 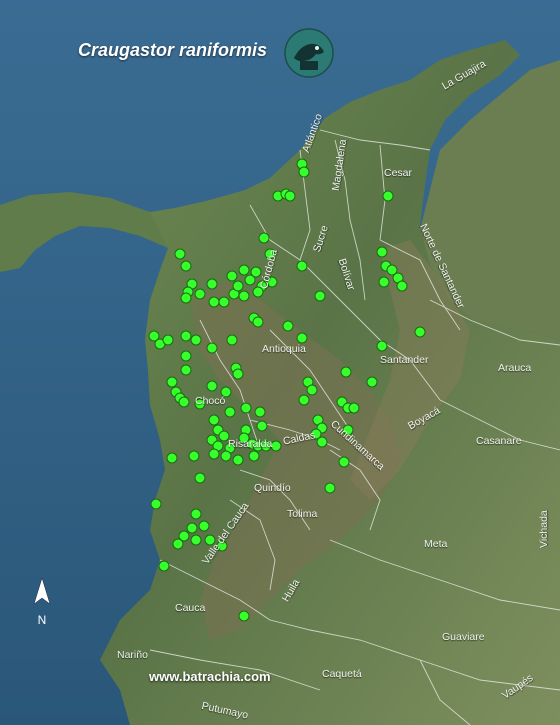 I want to click on north-label: N, so click(x=42, y=620).